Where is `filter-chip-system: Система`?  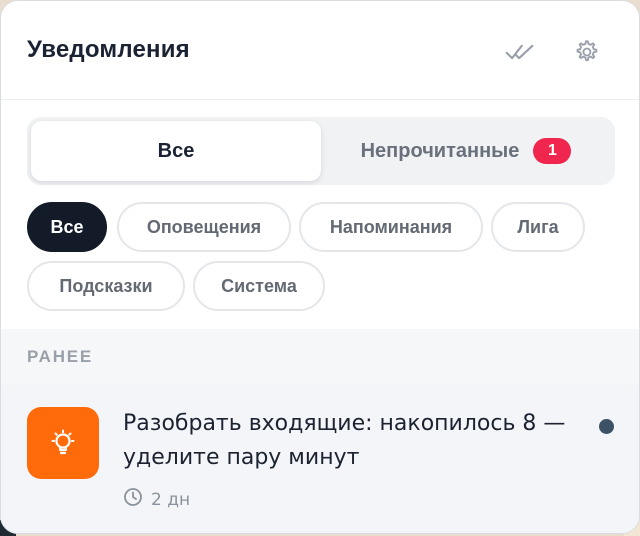
filter-chip-system: Система is located at coordinates (259, 286).